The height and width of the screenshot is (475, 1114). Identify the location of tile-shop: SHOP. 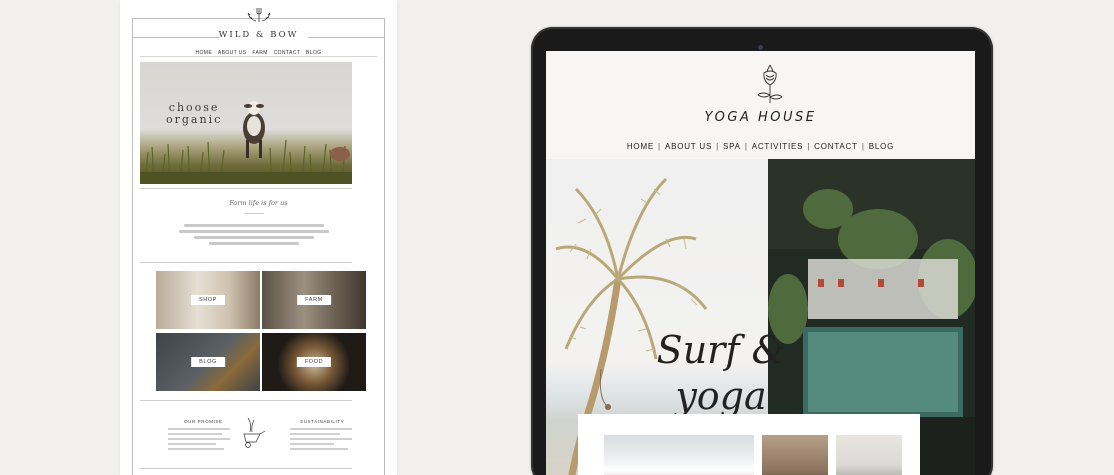
(208, 300).